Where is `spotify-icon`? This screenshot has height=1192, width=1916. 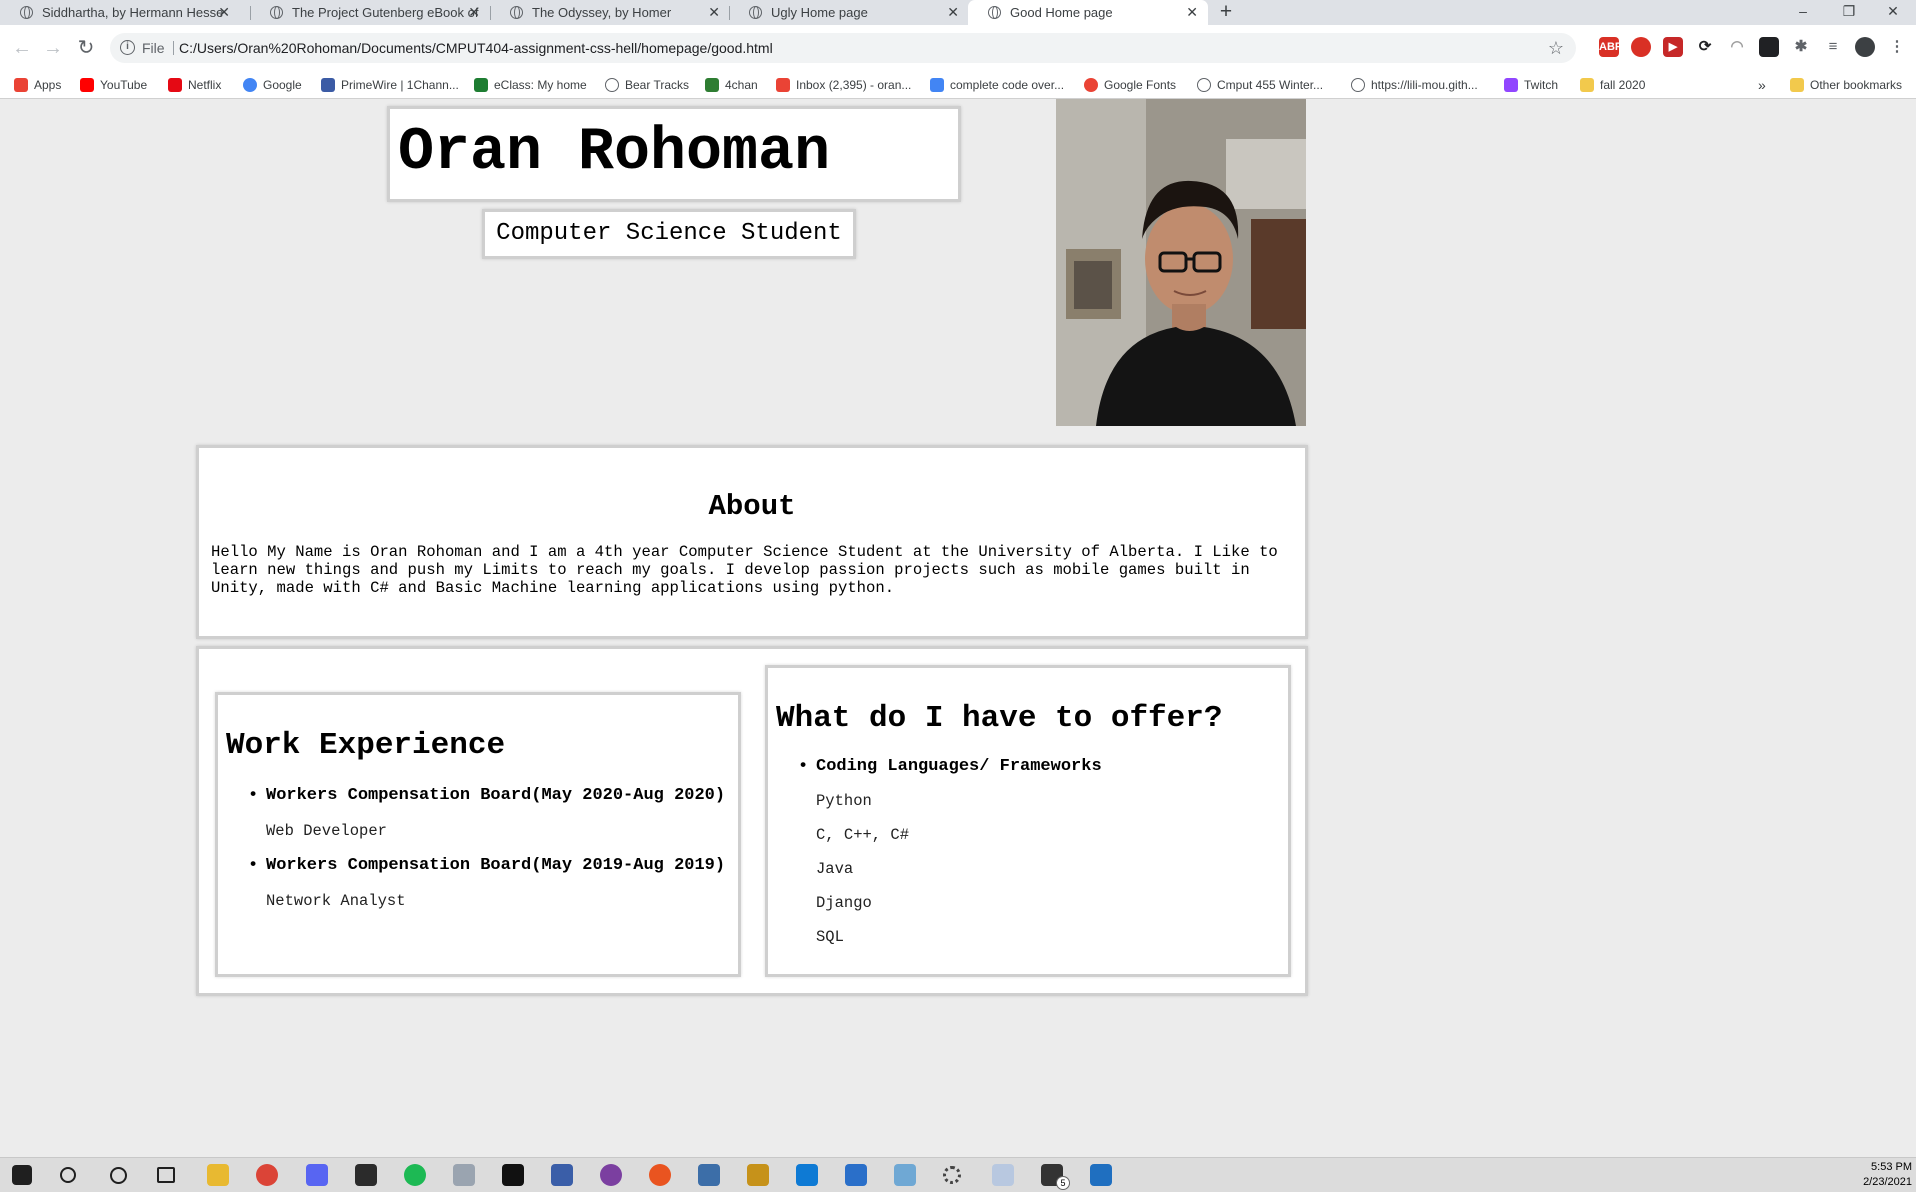
spotify-icon is located at coordinates (415, 1175).